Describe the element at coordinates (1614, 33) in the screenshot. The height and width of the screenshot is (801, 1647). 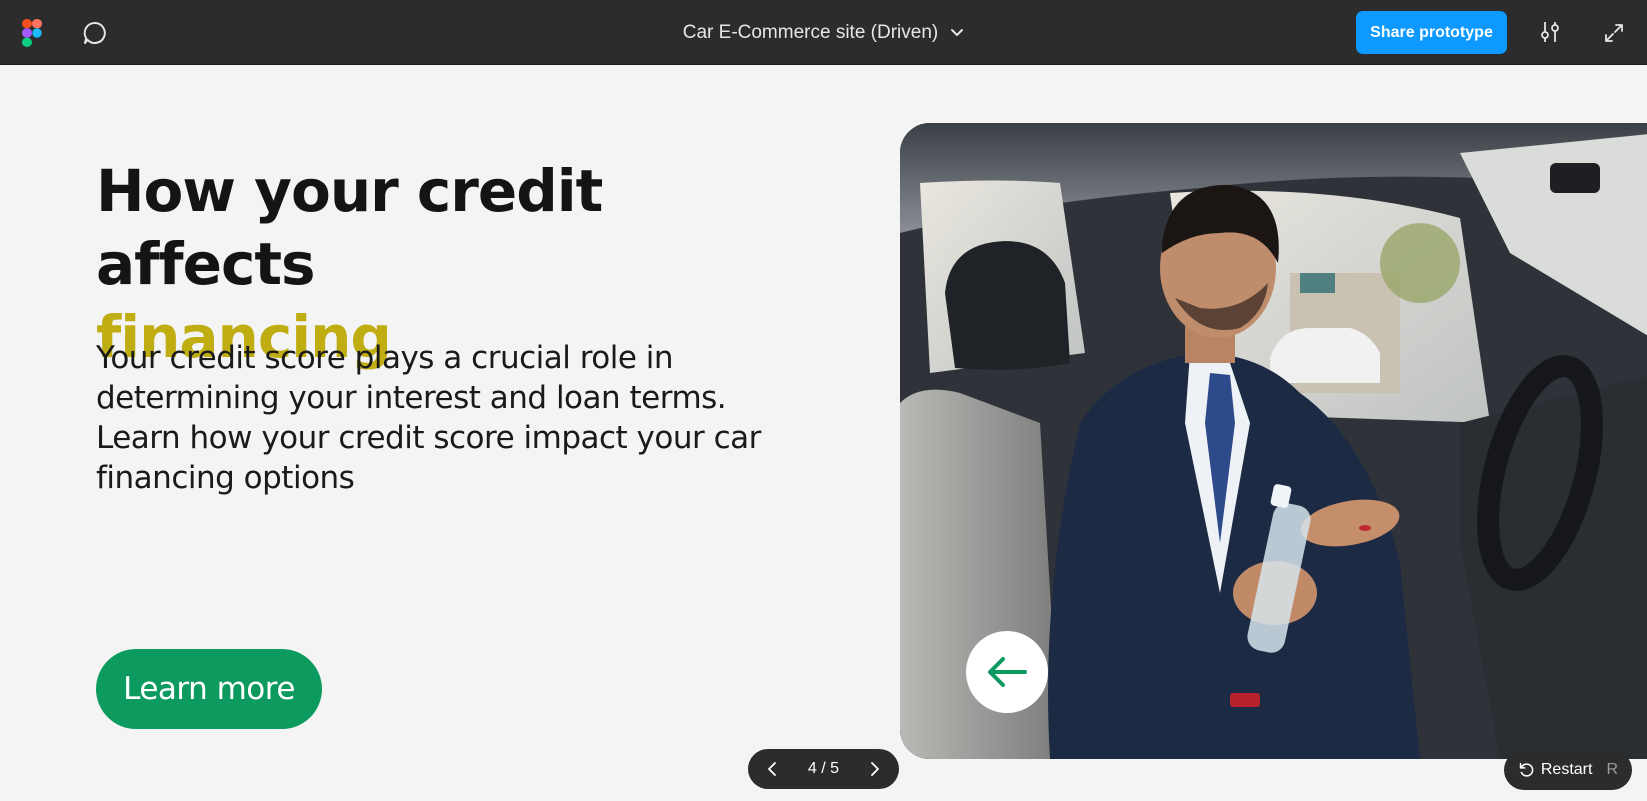
I see `expand-icon` at that location.